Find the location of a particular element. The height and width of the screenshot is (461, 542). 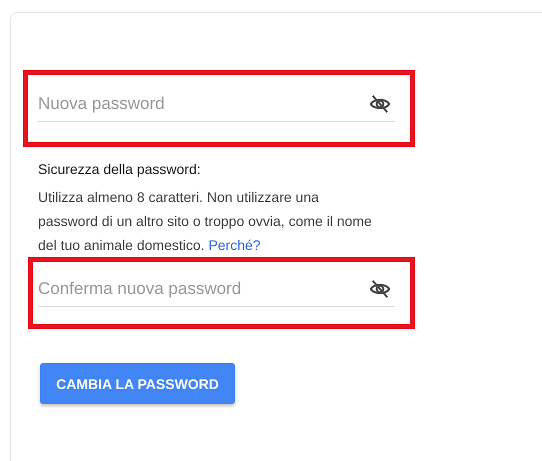

why-link: Perché? is located at coordinates (234, 245).